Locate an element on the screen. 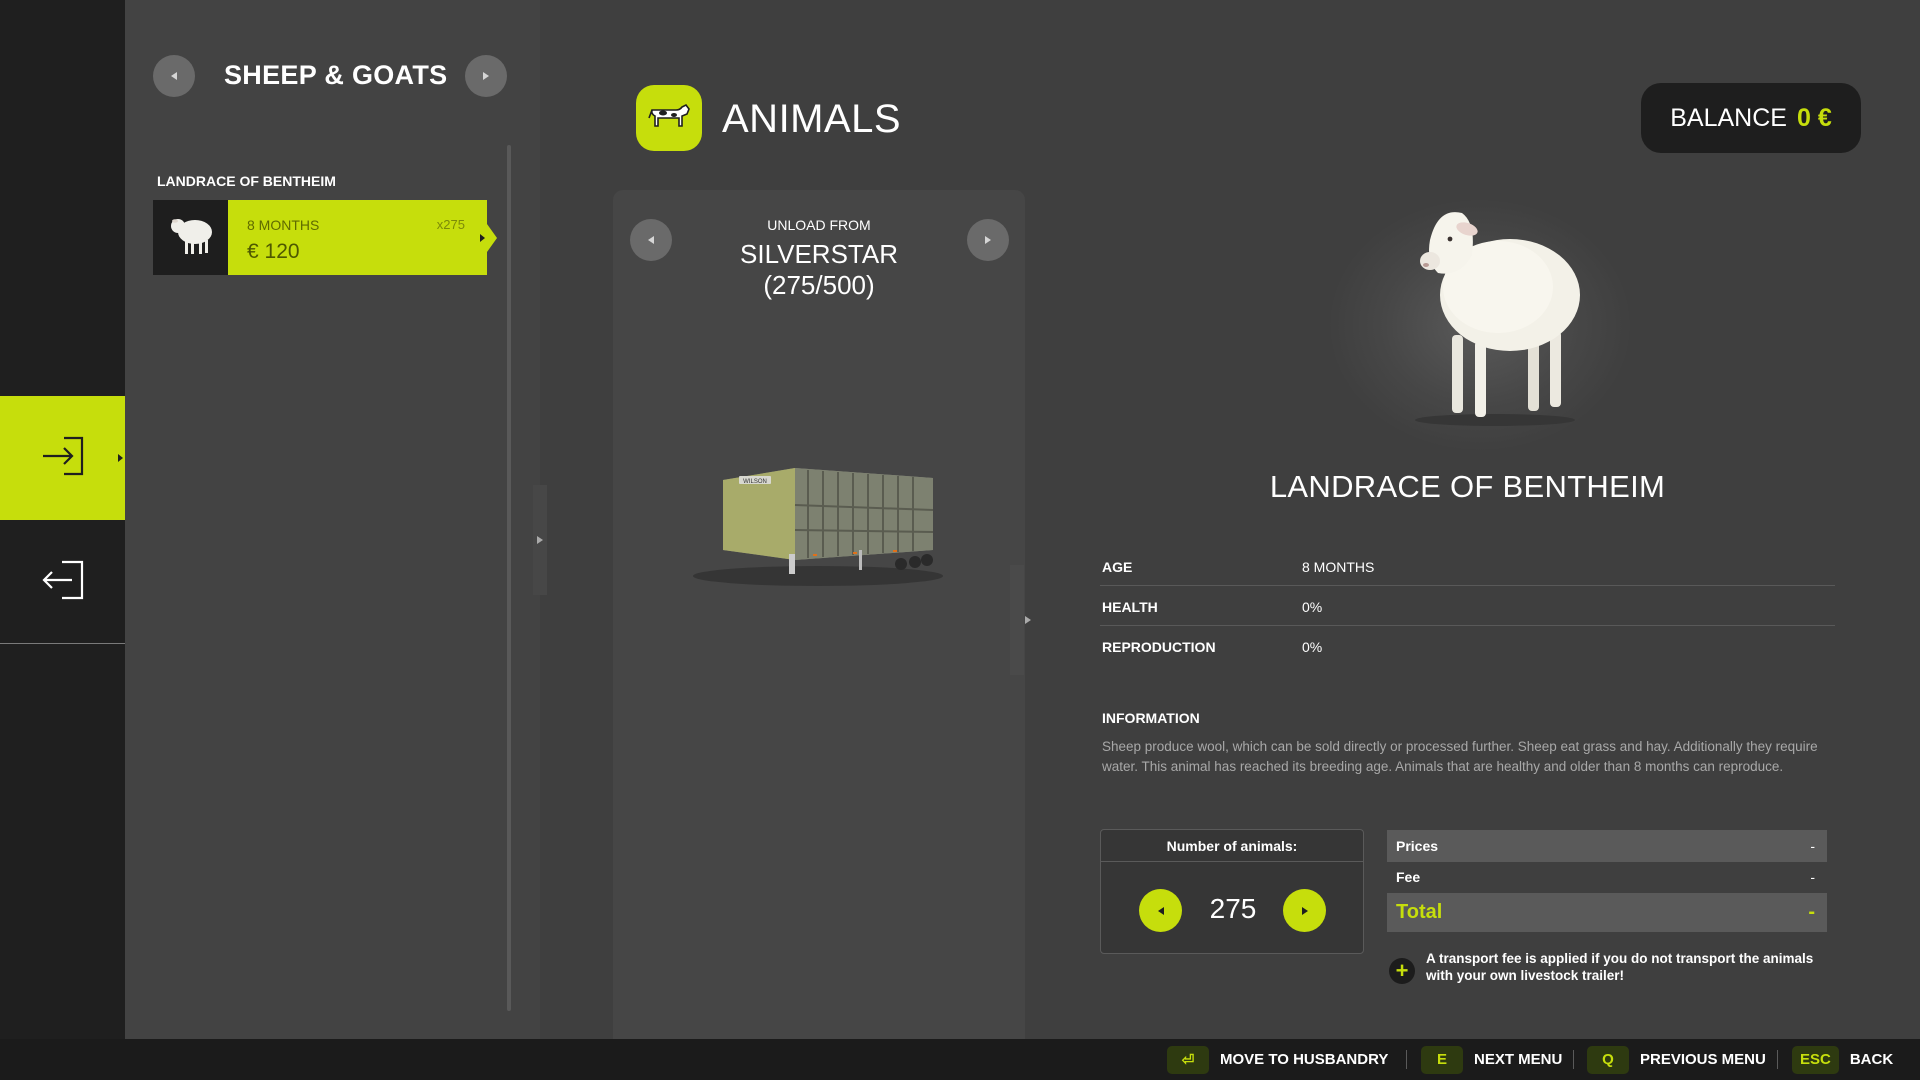 The image size is (1920, 1080). stat-row-reproduction: REPRODUCTION 0% is located at coordinates (1467, 646).